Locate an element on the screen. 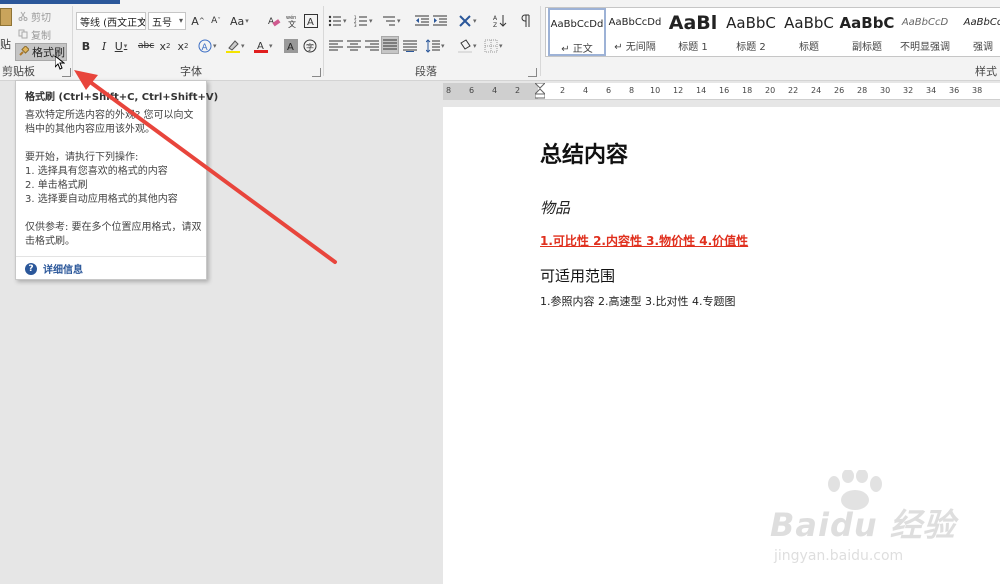 Image resolution: width=1000 pixels, height=584 pixels. change-case-icon: Aa is located at coordinates (237, 21).